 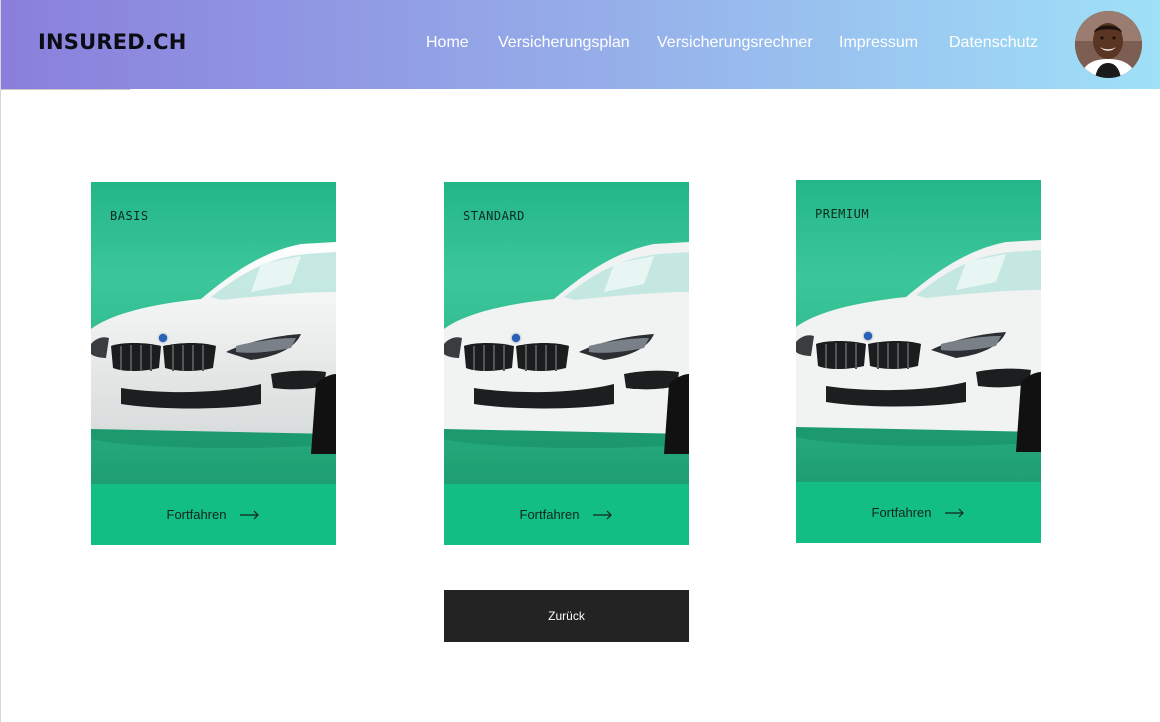 I want to click on car-image: BASIS, so click(x=213, y=333).